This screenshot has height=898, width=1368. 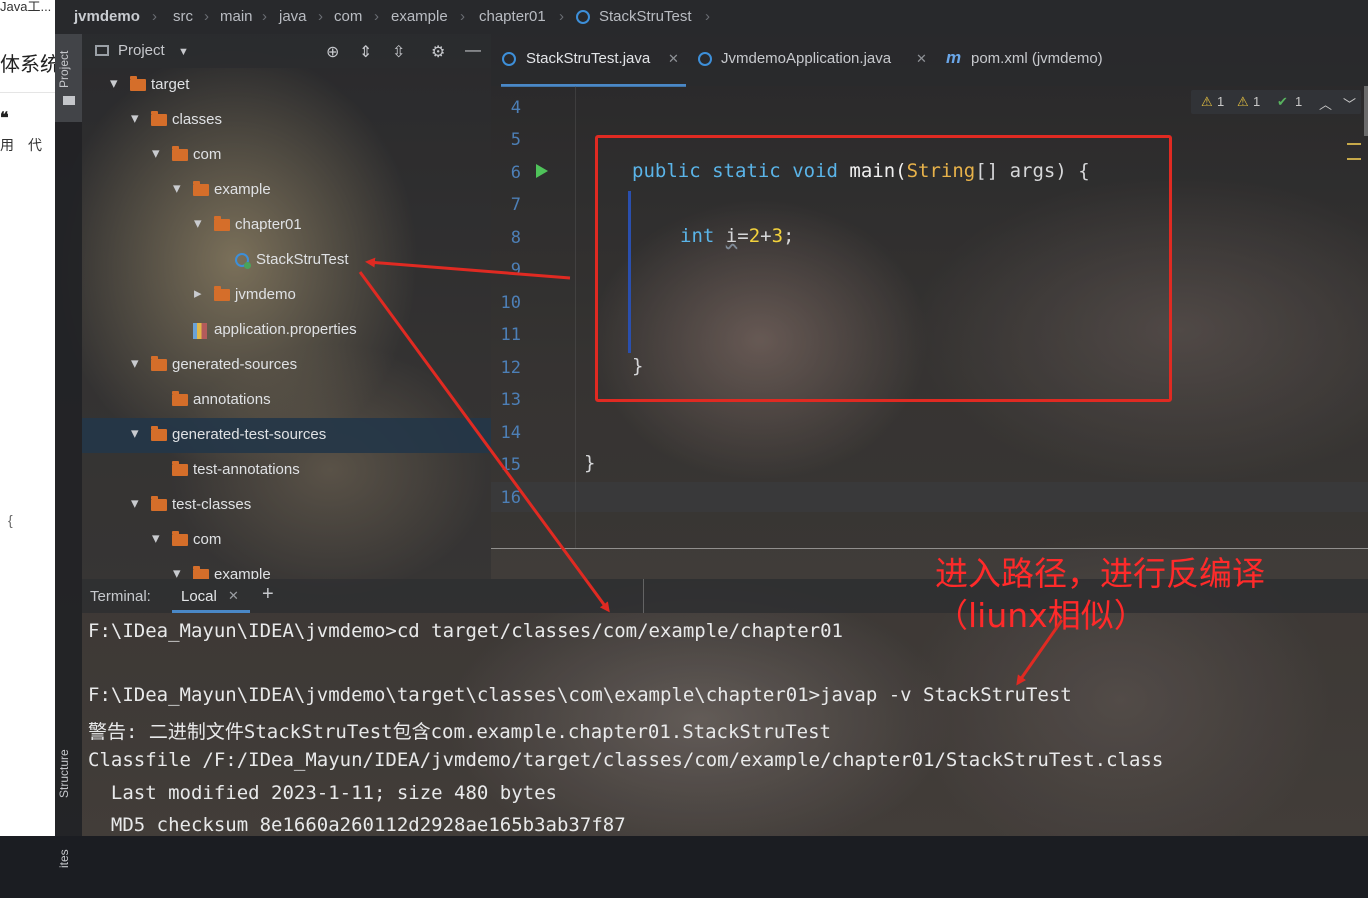 I want to click on breadcrumb-src: src, so click(x=183, y=16).